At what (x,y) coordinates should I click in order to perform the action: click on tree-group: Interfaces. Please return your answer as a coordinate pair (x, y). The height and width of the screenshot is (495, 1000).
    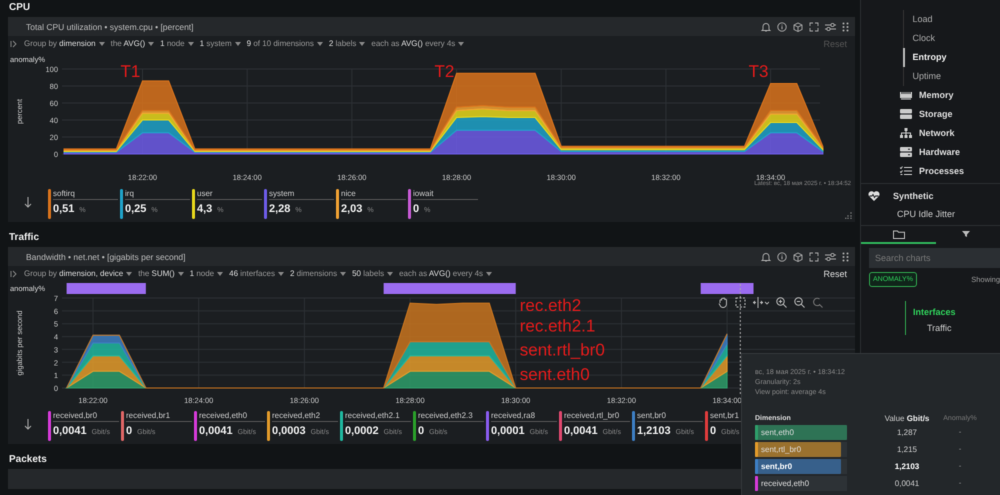
    Looking at the image, I should click on (956, 311).